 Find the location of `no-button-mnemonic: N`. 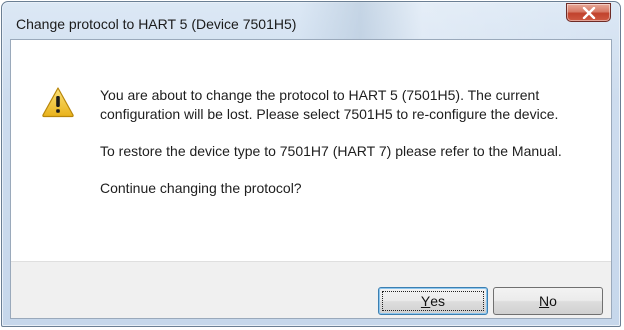

no-button-mnemonic: N is located at coordinates (544, 301).